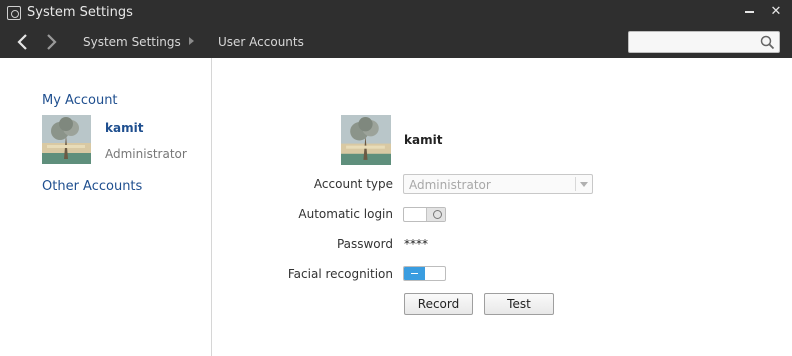 The image size is (792, 356). Describe the element at coordinates (693, 42) in the screenshot. I see `search-input` at that location.